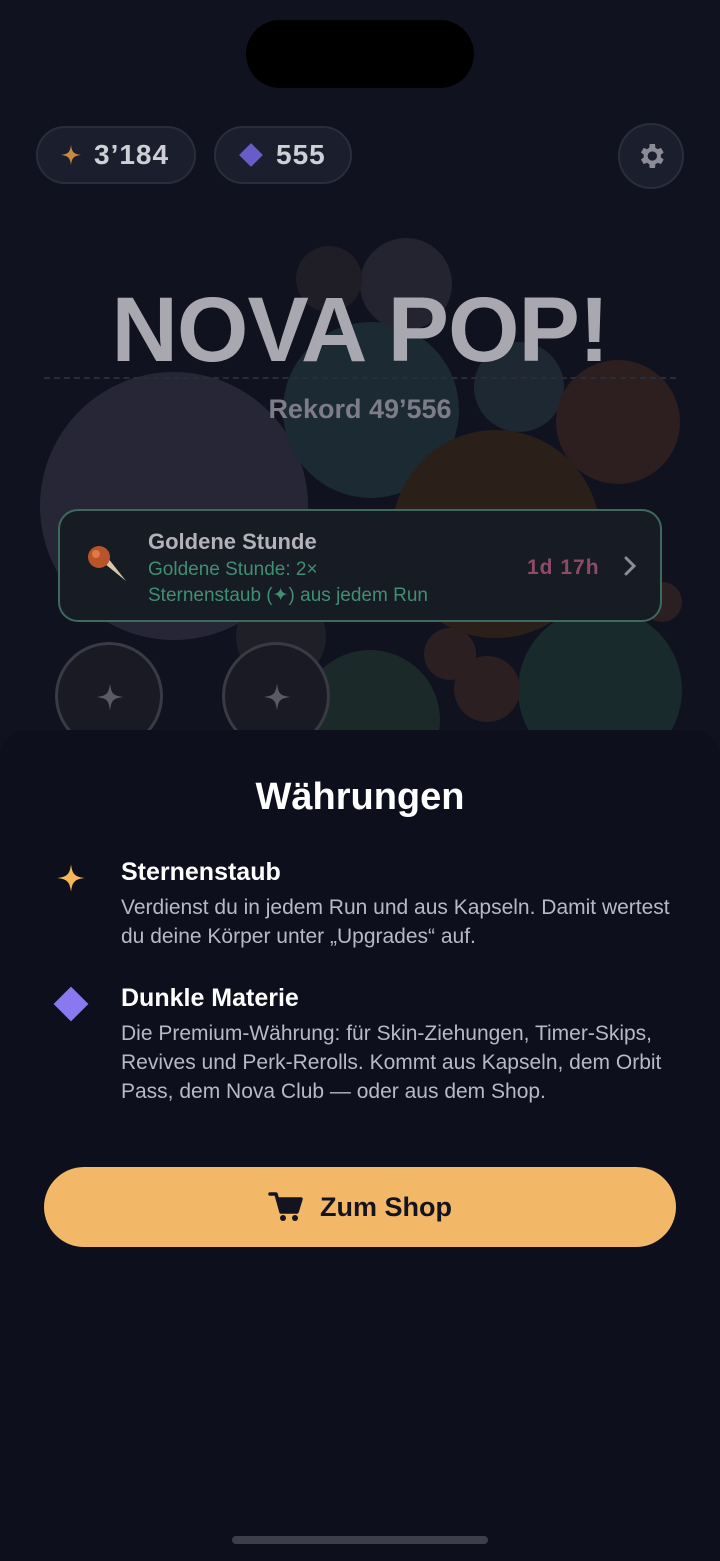 This screenshot has width=720, height=1561. Describe the element at coordinates (360, 54) in the screenshot. I see `dynamic-island` at that location.